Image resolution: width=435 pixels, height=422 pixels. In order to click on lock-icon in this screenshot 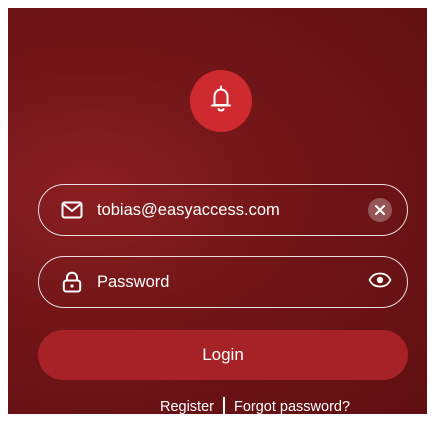, I will do `click(72, 282)`.